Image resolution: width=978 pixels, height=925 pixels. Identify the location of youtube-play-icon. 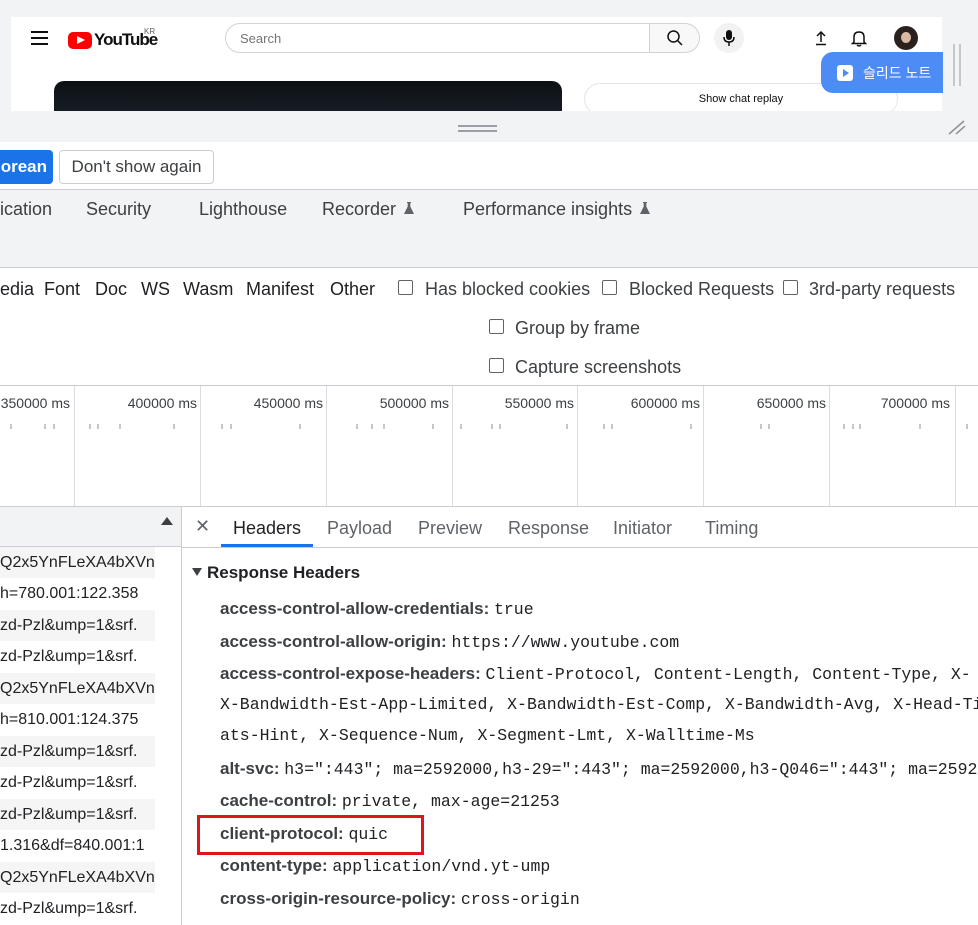
(80, 40).